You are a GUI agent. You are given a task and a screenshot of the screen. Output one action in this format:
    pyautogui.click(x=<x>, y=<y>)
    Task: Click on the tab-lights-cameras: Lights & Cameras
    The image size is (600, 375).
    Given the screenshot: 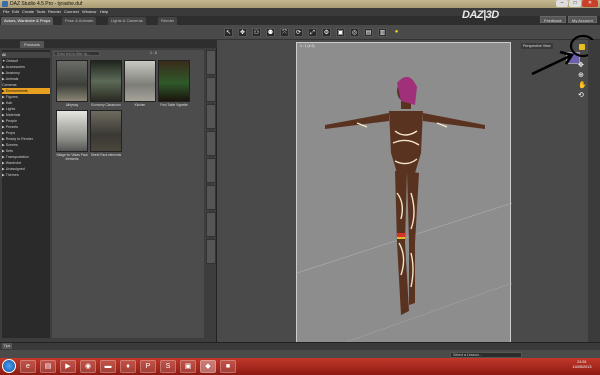 What is the action you would take?
    pyautogui.click(x=127, y=21)
    